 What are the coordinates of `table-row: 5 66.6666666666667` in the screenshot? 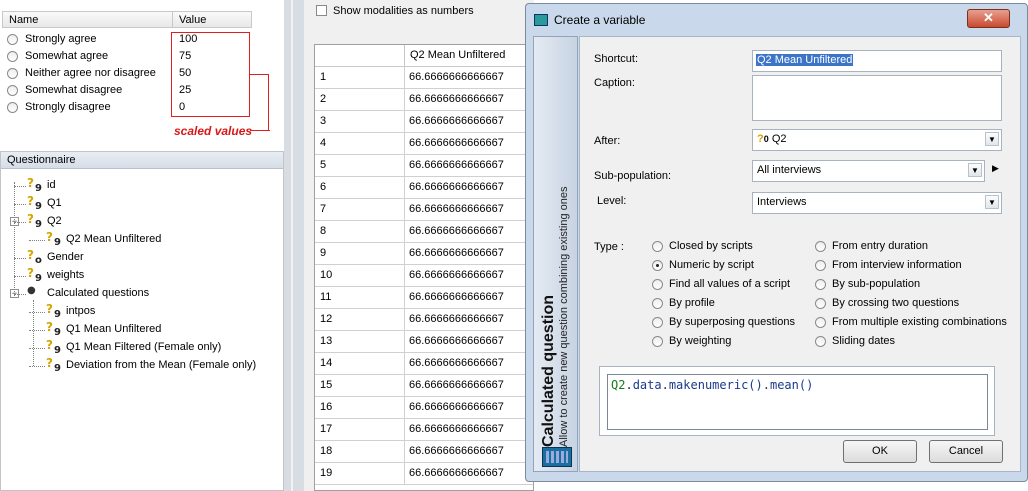 It's located at (424, 166).